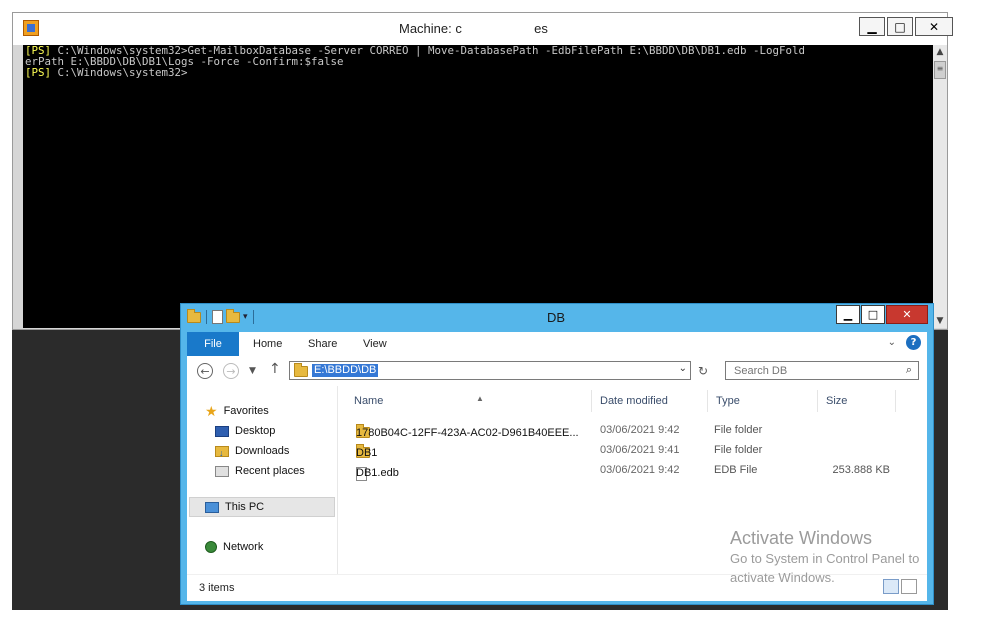 This screenshot has height=630, width=1008. What do you see at coordinates (233, 315) in the screenshot?
I see `new-folder-icon` at bounding box center [233, 315].